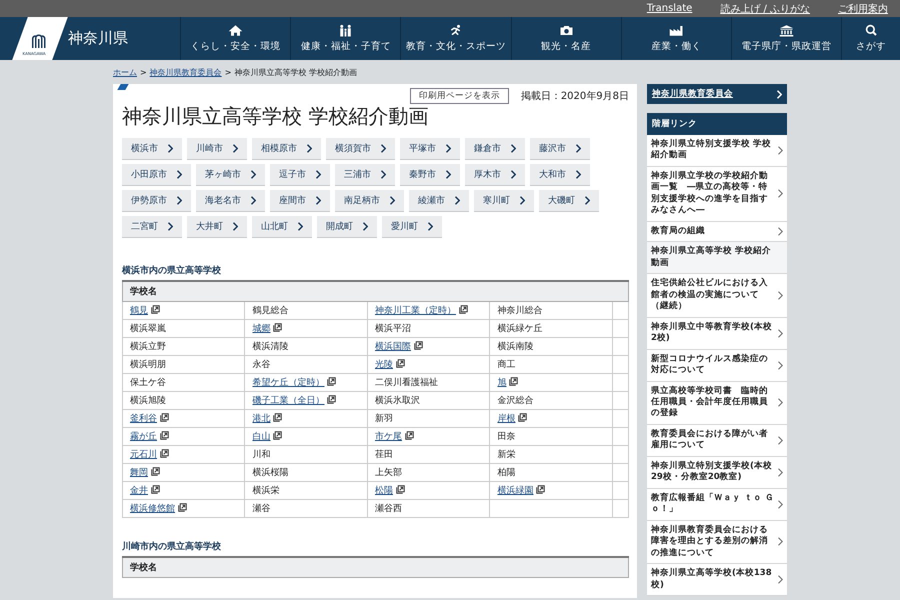 This screenshot has width=900, height=600. Describe the element at coordinates (675, 38) in the screenshot. I see `nav-item: 産業・働く` at that location.